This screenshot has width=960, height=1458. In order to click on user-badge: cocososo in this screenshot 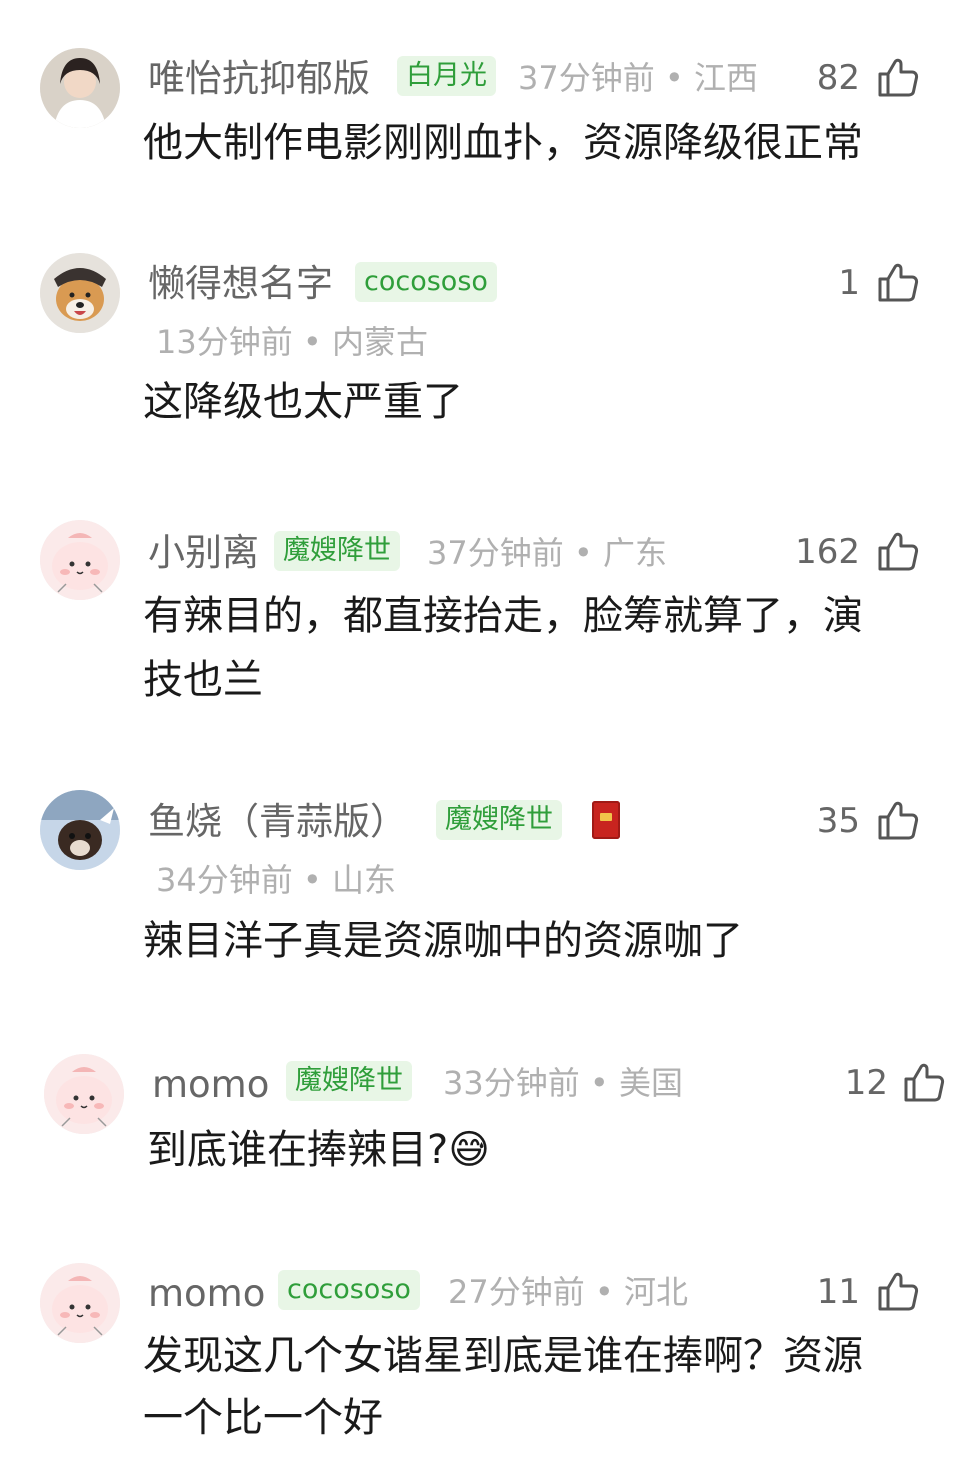, I will do `click(349, 1290)`.